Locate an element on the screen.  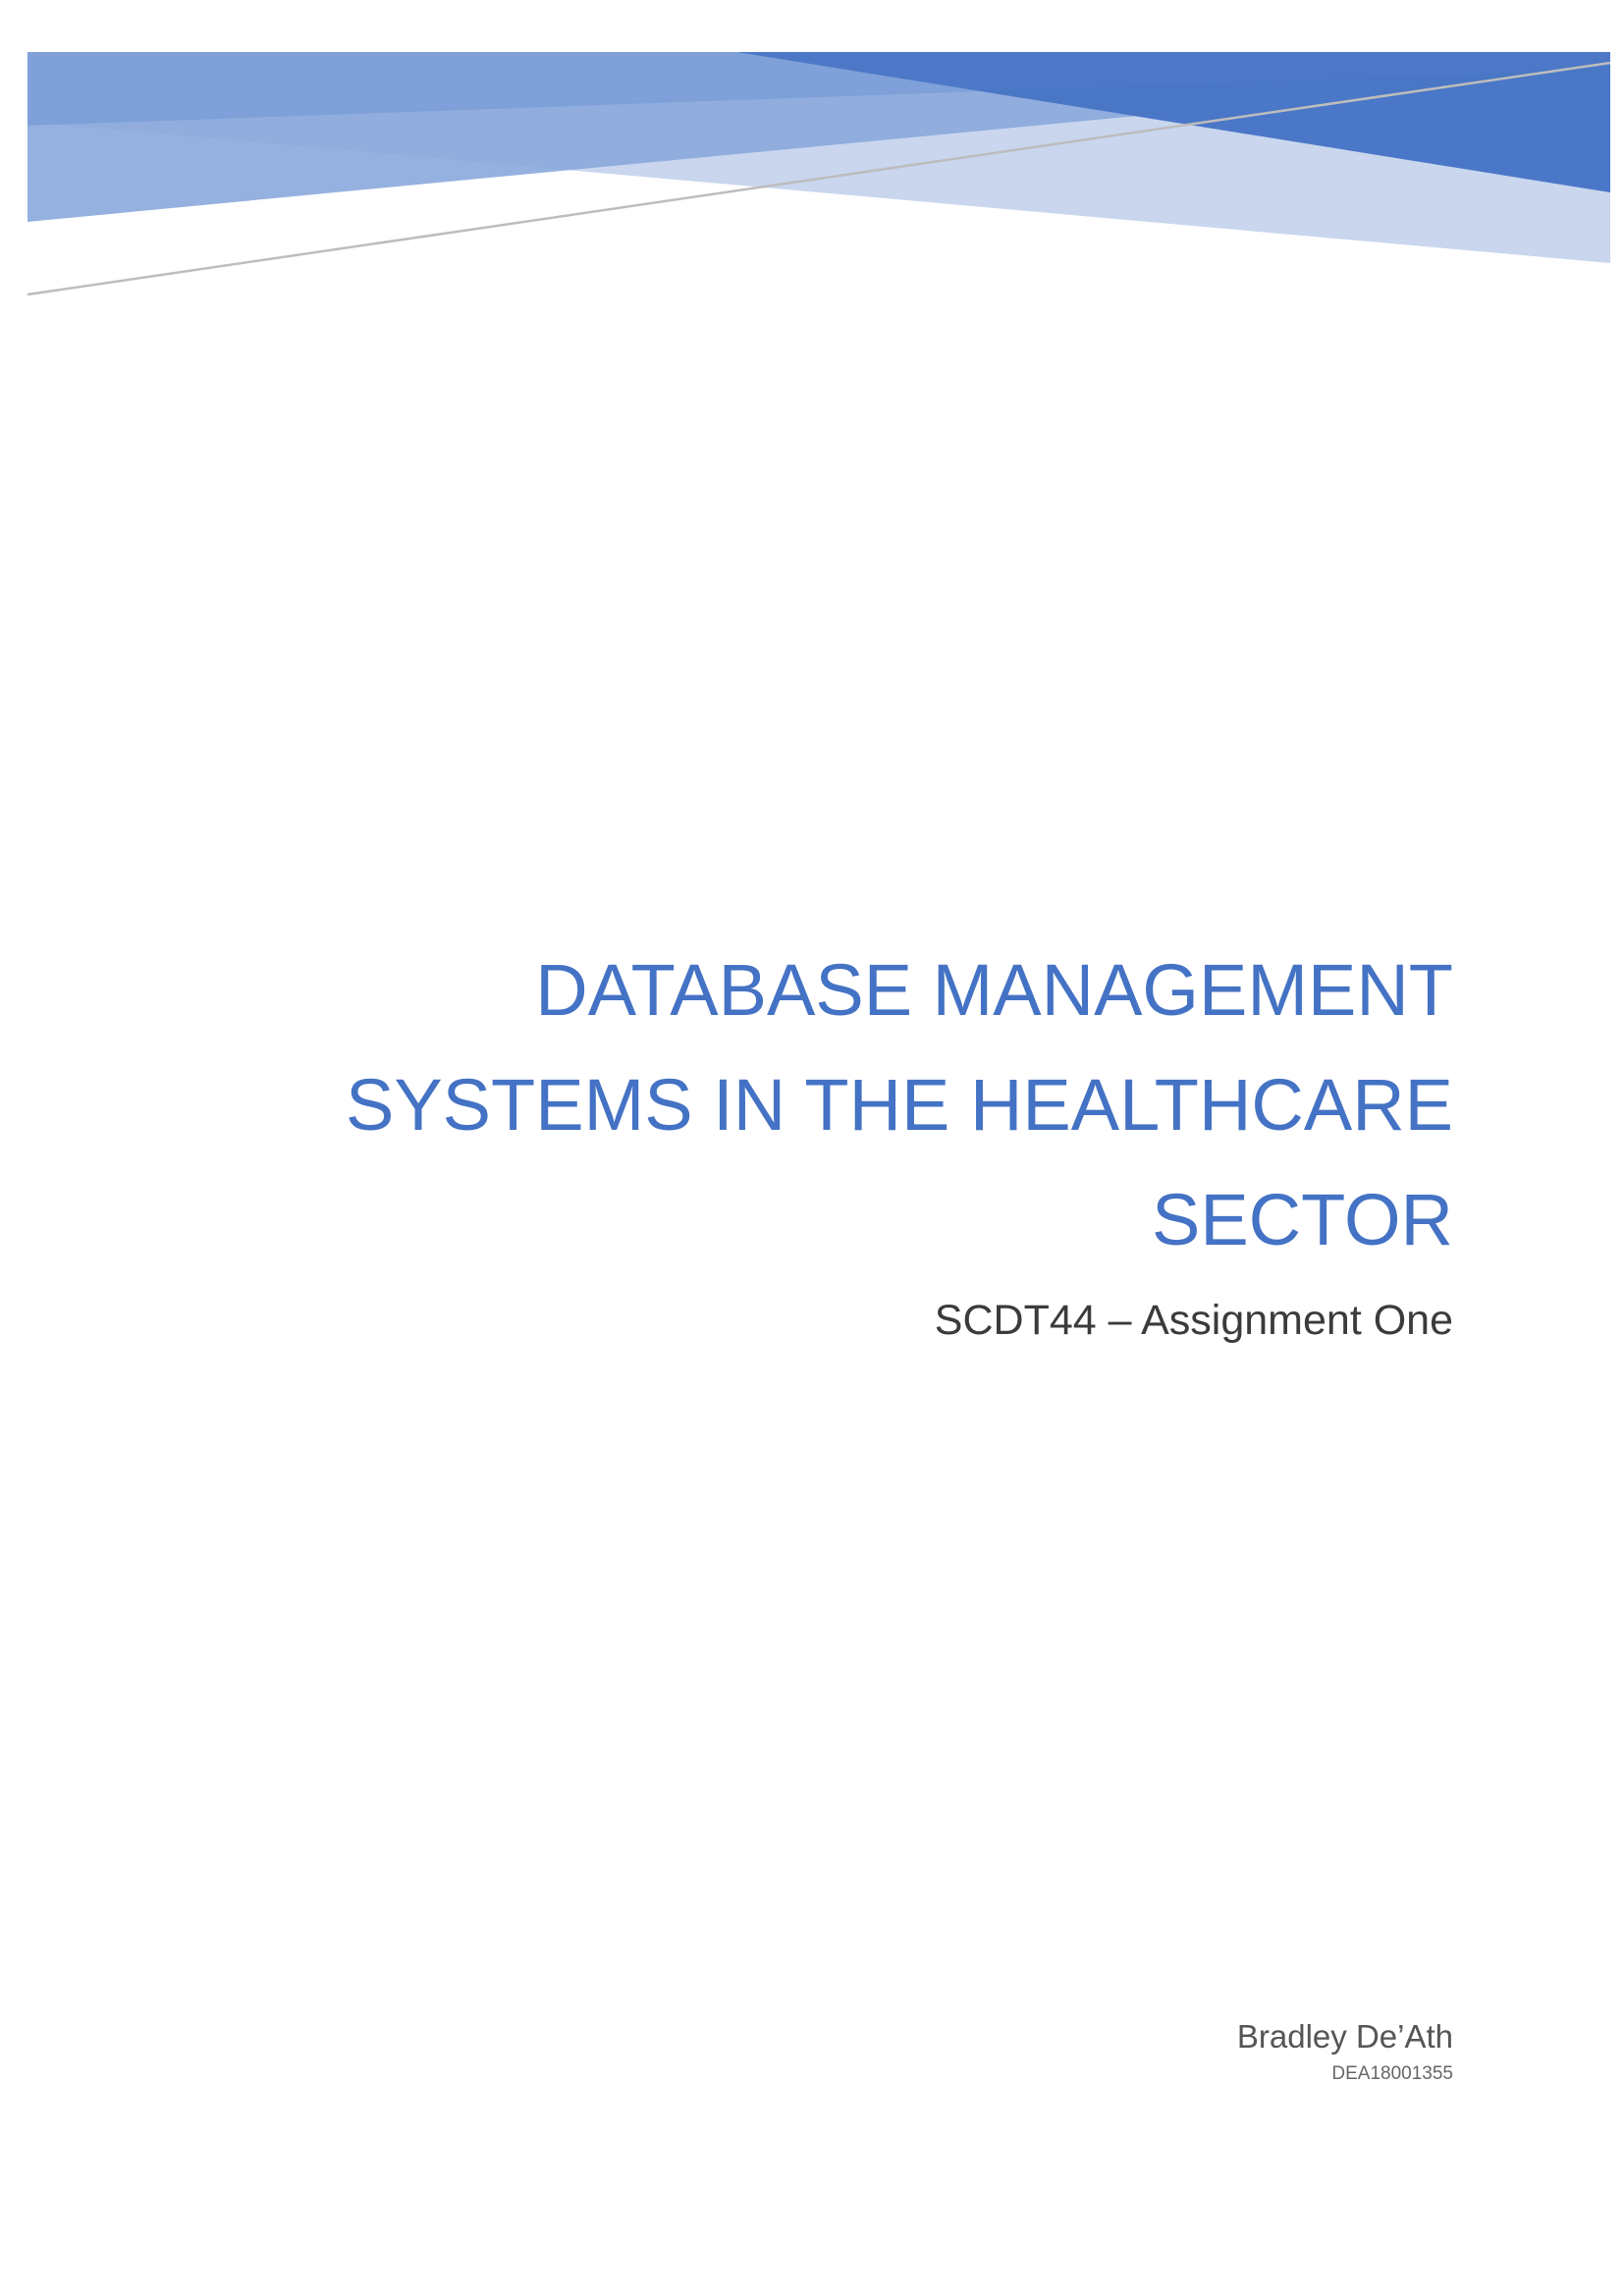
author-name: Bradley De’Ath is located at coordinates (1344, 2036).